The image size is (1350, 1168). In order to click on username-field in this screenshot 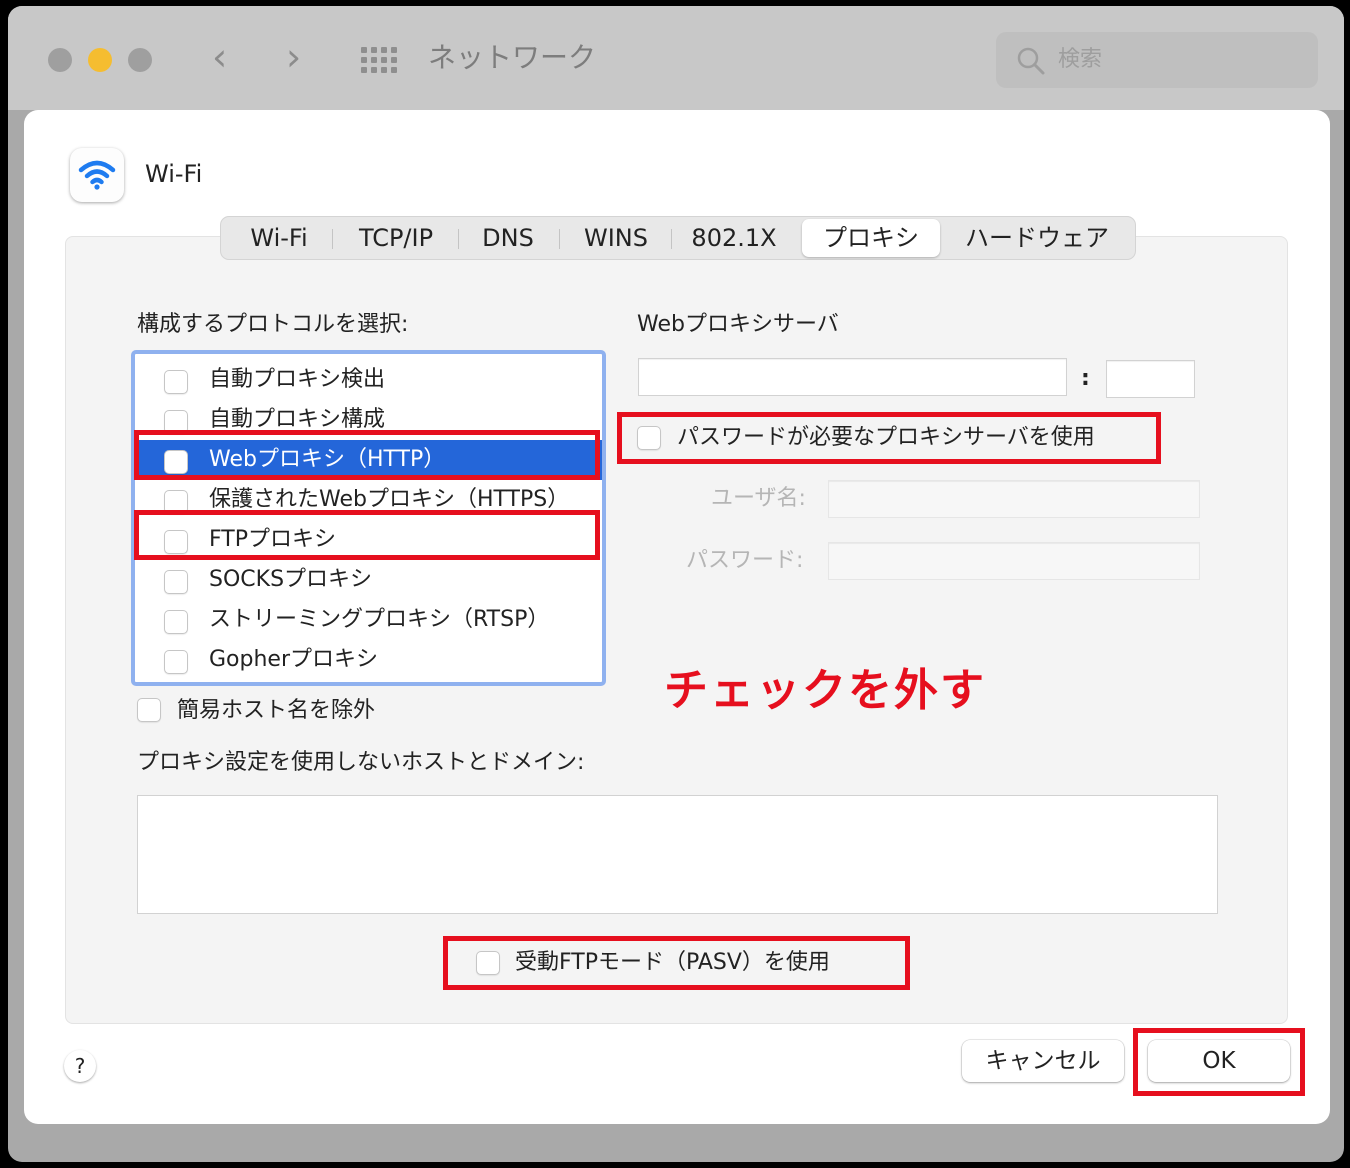, I will do `click(1014, 499)`.